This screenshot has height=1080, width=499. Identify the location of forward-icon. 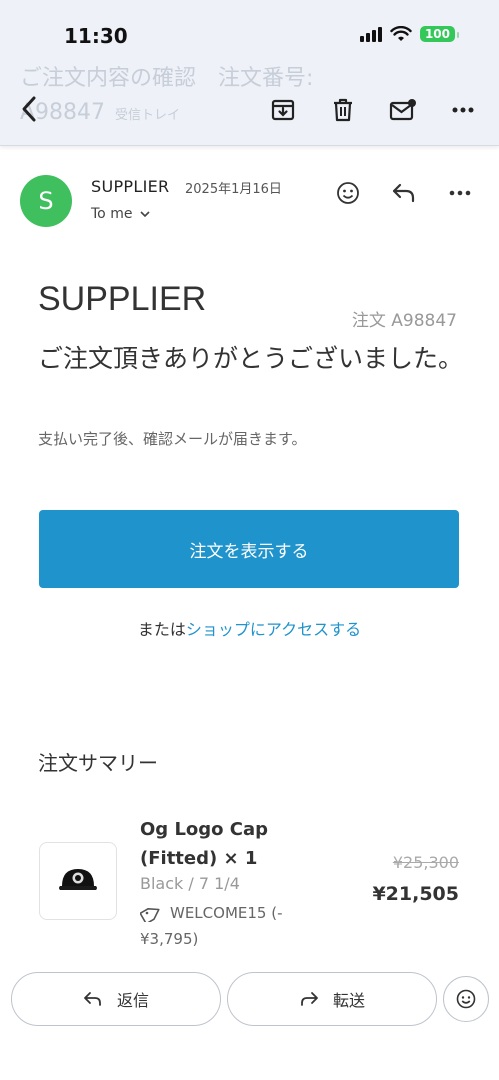
(309, 999).